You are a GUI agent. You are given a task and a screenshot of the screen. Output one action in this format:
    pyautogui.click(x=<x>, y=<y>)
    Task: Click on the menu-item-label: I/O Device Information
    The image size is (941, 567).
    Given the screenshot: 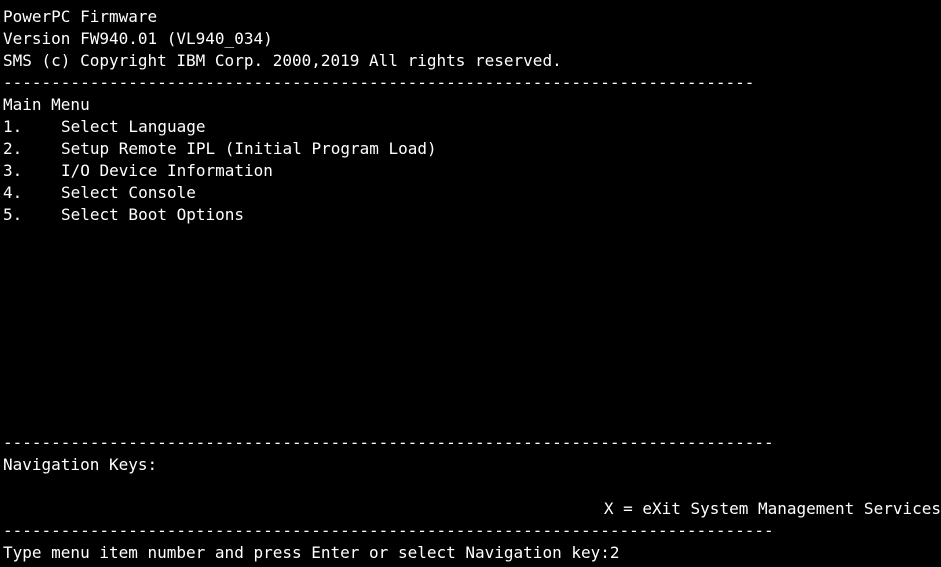 What is the action you would take?
    pyautogui.click(x=167, y=170)
    